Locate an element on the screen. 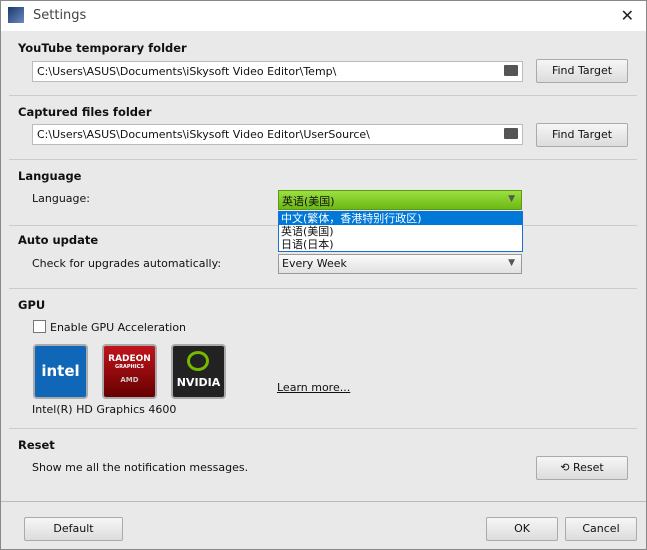  language-option: 英语(美国) is located at coordinates (400, 231).